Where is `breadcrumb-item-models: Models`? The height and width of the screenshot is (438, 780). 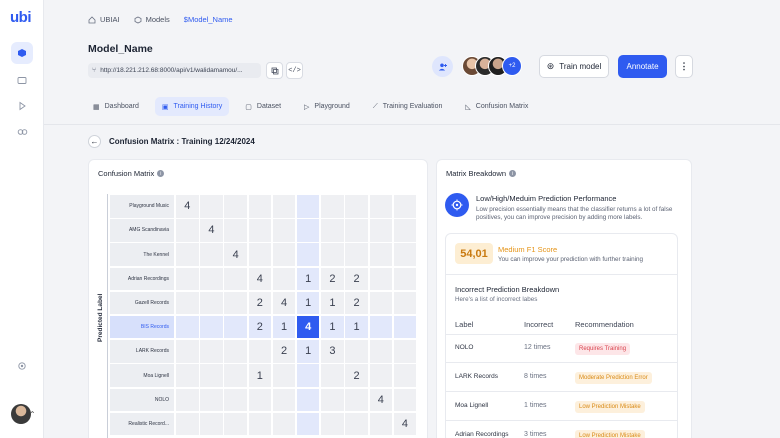 breadcrumb-item-models: Models is located at coordinates (152, 19).